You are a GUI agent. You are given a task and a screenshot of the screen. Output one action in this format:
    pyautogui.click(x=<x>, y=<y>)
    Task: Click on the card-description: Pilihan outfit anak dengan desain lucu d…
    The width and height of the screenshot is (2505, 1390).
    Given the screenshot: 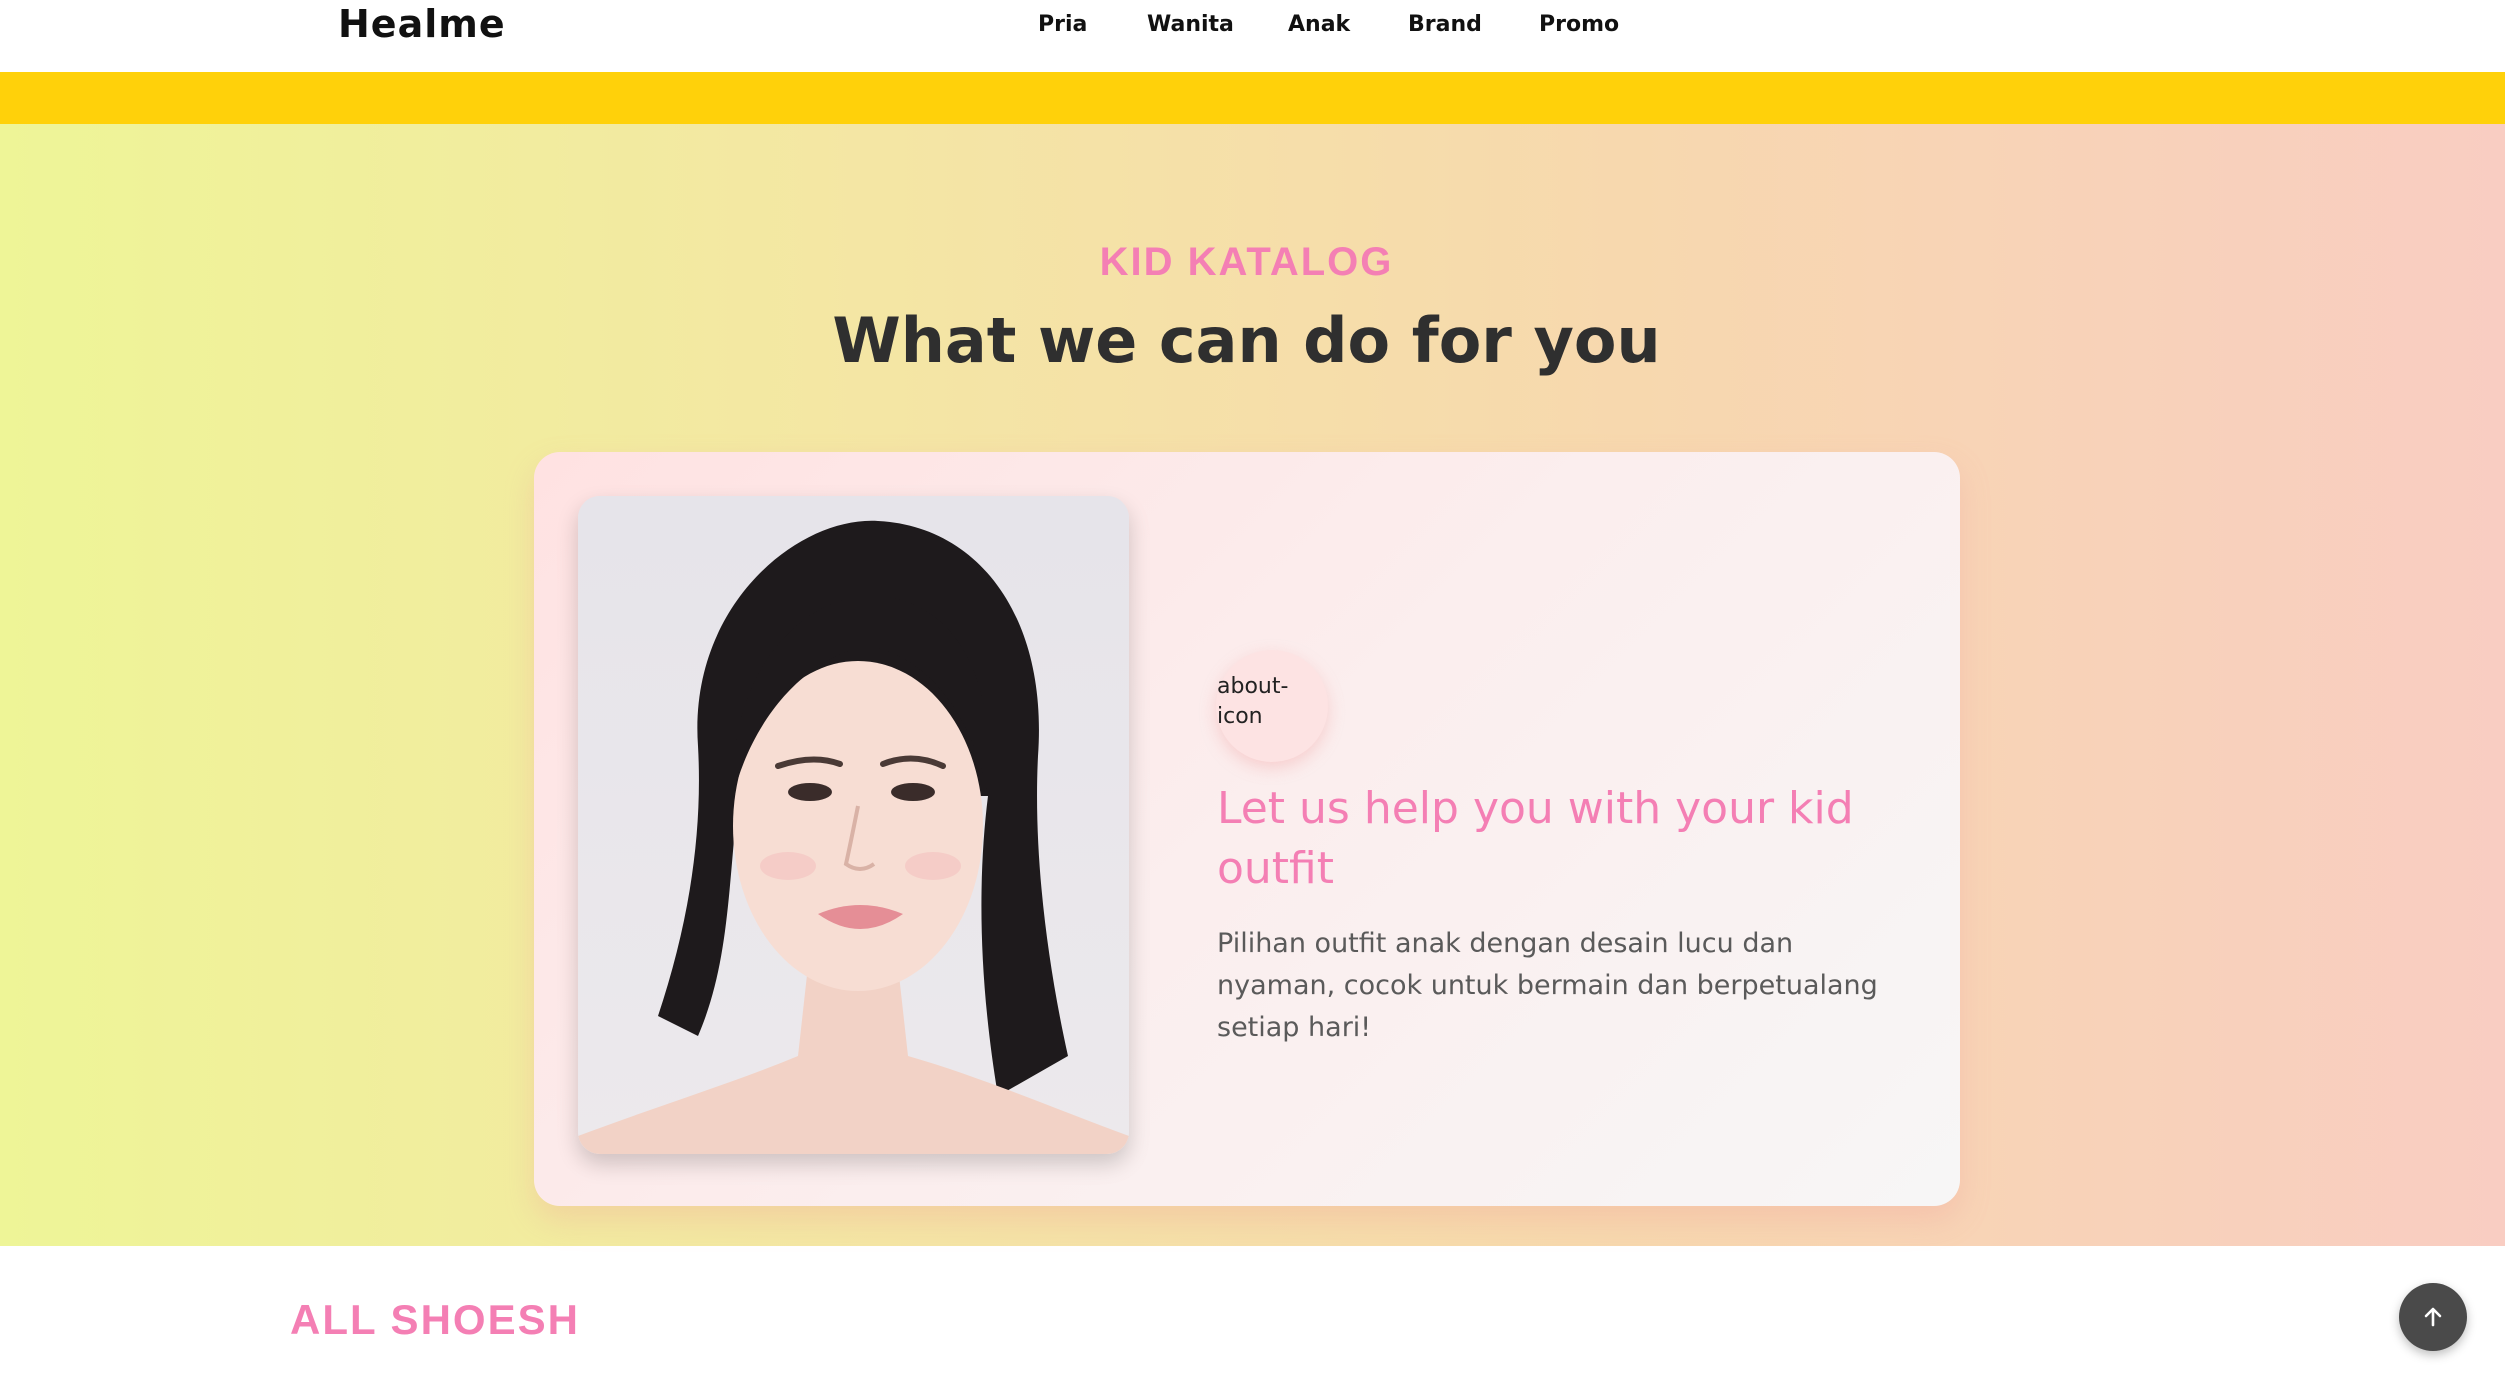 What is the action you would take?
    pyautogui.click(x=1547, y=985)
    